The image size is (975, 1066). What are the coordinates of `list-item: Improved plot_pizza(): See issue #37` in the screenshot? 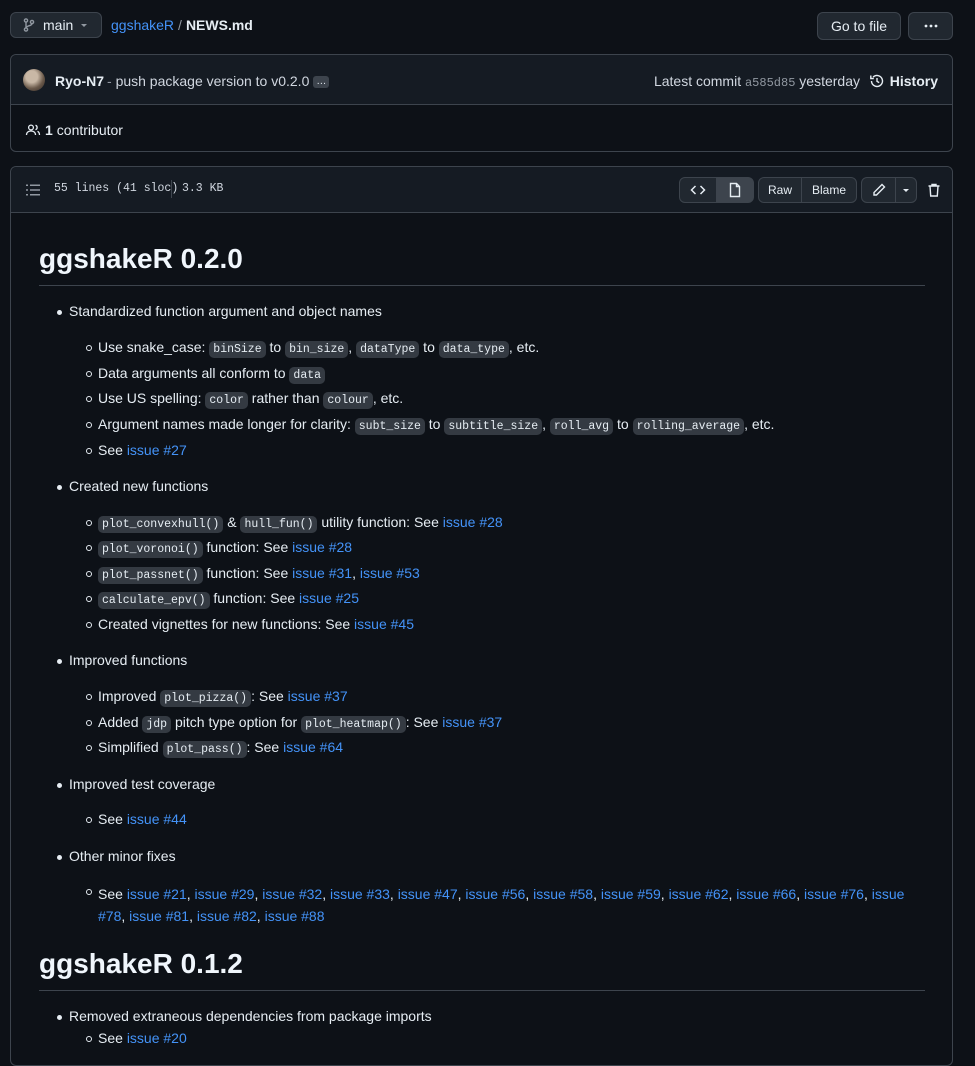 It's located at (217, 697).